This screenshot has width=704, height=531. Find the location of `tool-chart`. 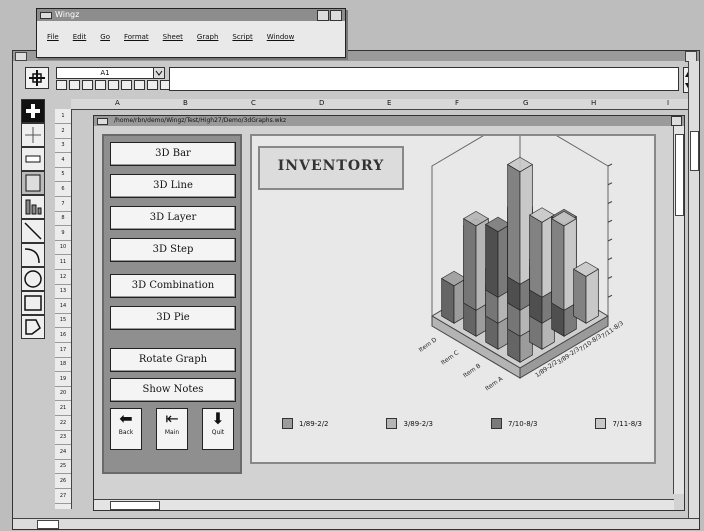

tool-chart is located at coordinates (33, 207).